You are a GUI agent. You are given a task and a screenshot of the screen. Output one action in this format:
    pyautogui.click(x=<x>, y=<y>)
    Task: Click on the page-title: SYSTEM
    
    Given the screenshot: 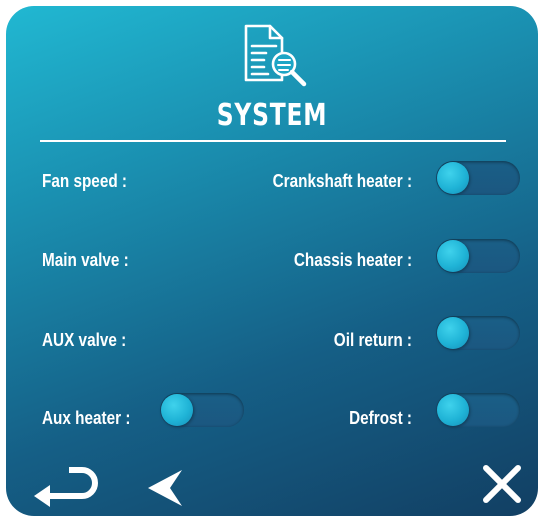 What is the action you would take?
    pyautogui.click(x=272, y=115)
    